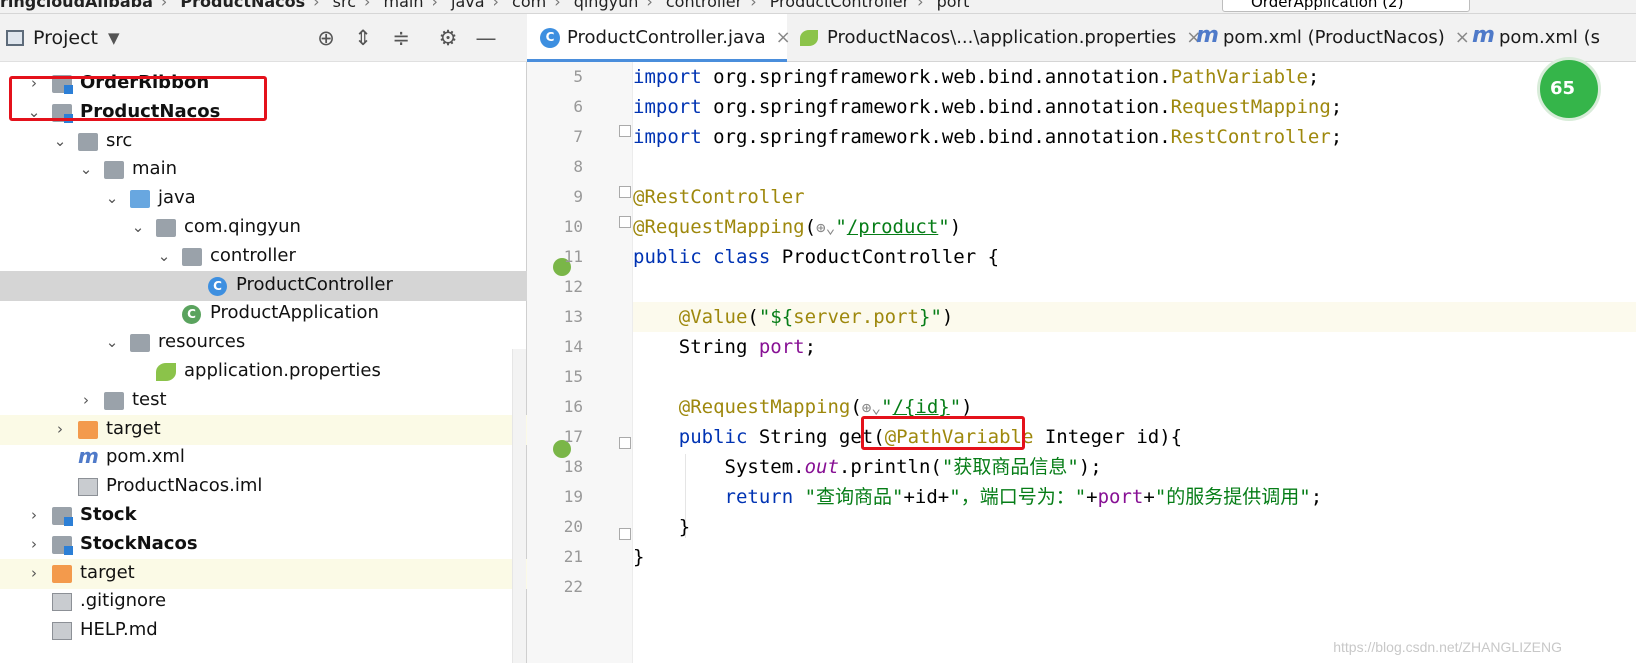  What do you see at coordinates (363, 38) in the screenshot?
I see `expand-all-icon: ⇕` at bounding box center [363, 38].